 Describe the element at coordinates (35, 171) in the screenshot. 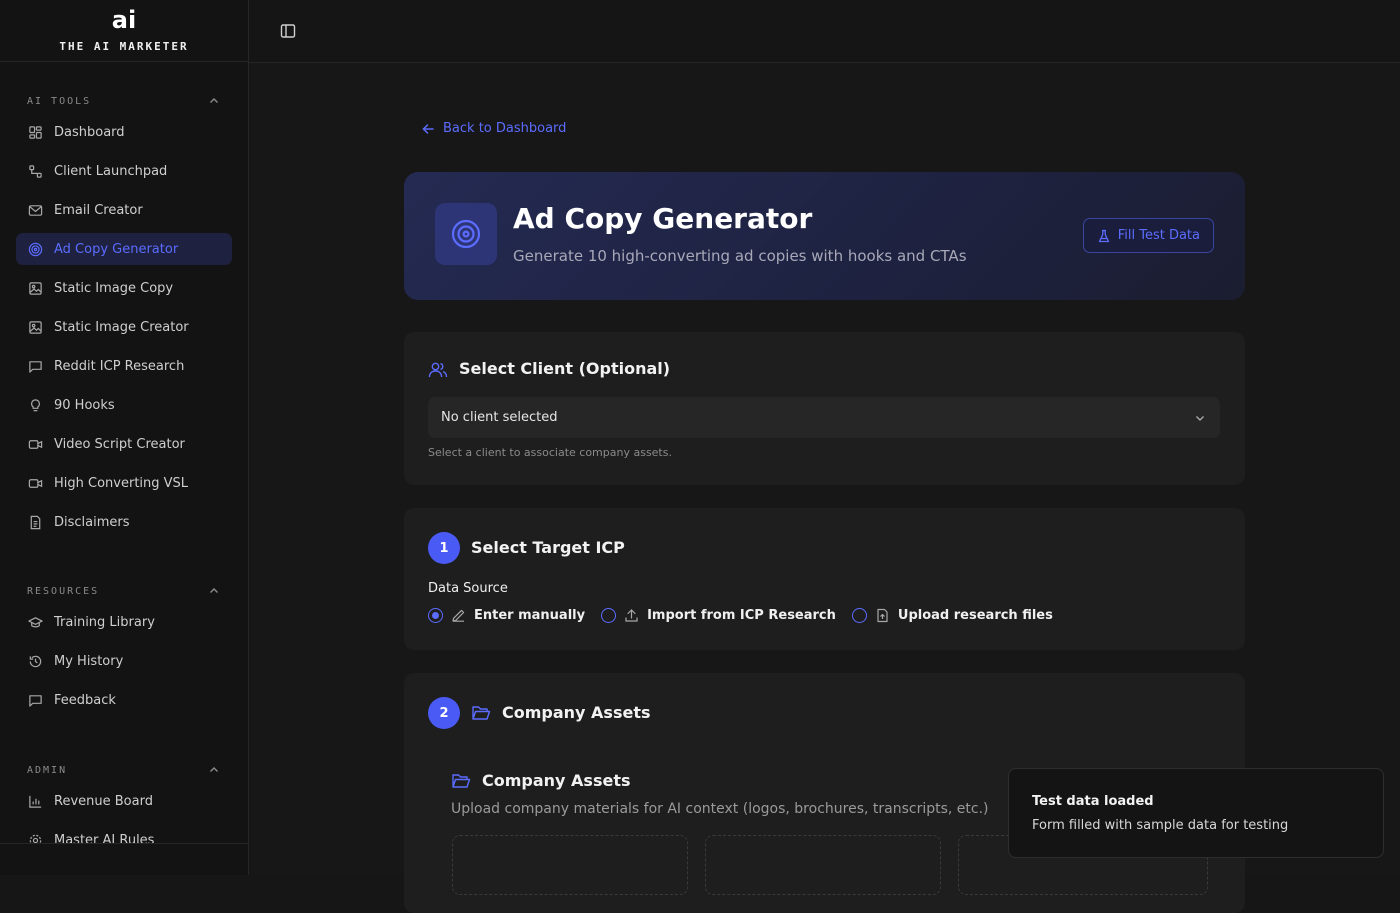

I see `nodes-icon` at that location.